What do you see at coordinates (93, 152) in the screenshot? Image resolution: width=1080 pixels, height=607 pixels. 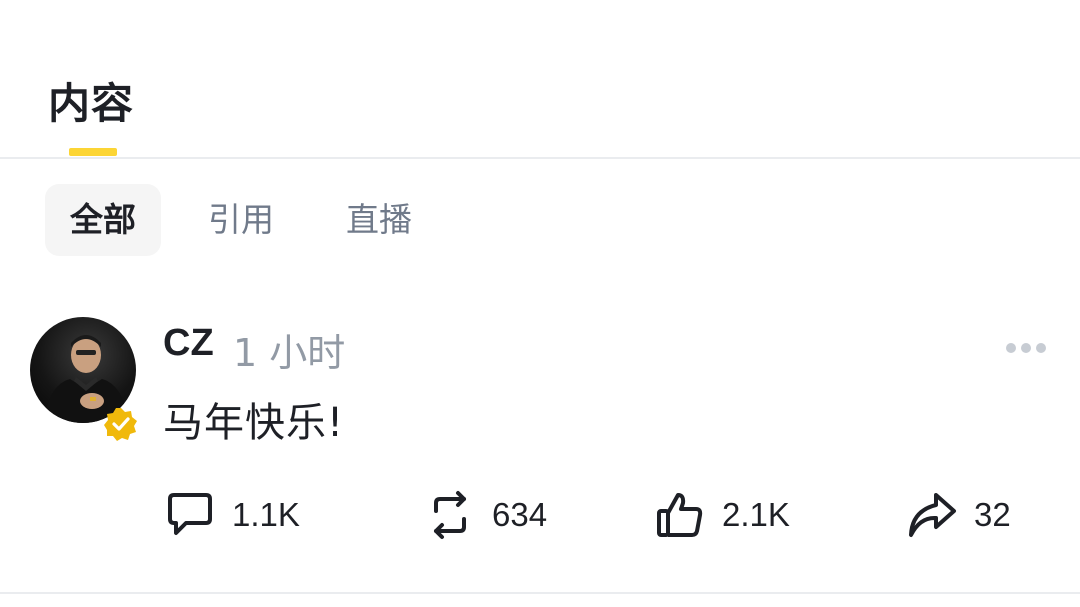 I see `active-tab-indicator` at bounding box center [93, 152].